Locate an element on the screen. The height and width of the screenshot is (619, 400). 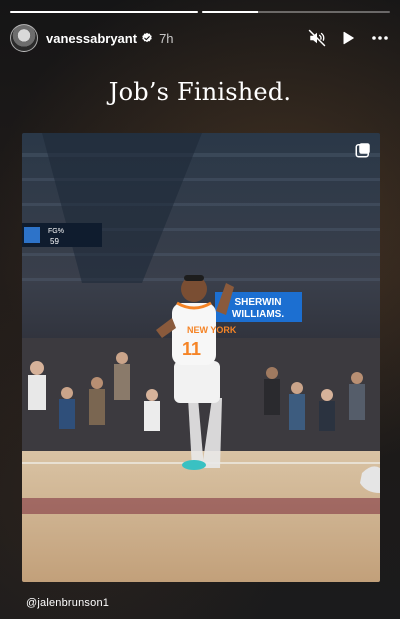
avatar is located at coordinates (24, 38).